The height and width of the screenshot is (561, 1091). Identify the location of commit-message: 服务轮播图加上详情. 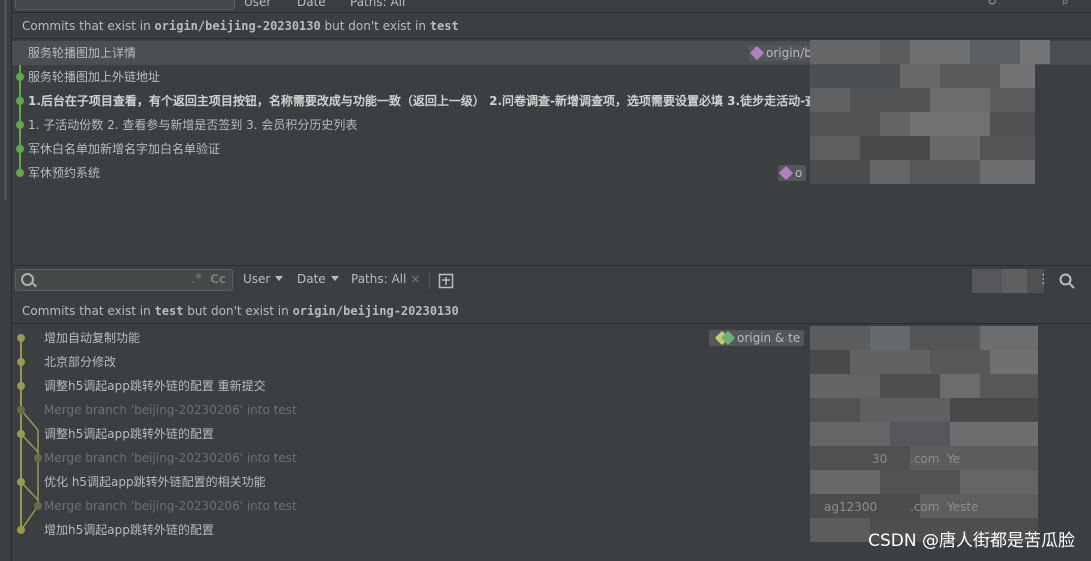
(82, 53).